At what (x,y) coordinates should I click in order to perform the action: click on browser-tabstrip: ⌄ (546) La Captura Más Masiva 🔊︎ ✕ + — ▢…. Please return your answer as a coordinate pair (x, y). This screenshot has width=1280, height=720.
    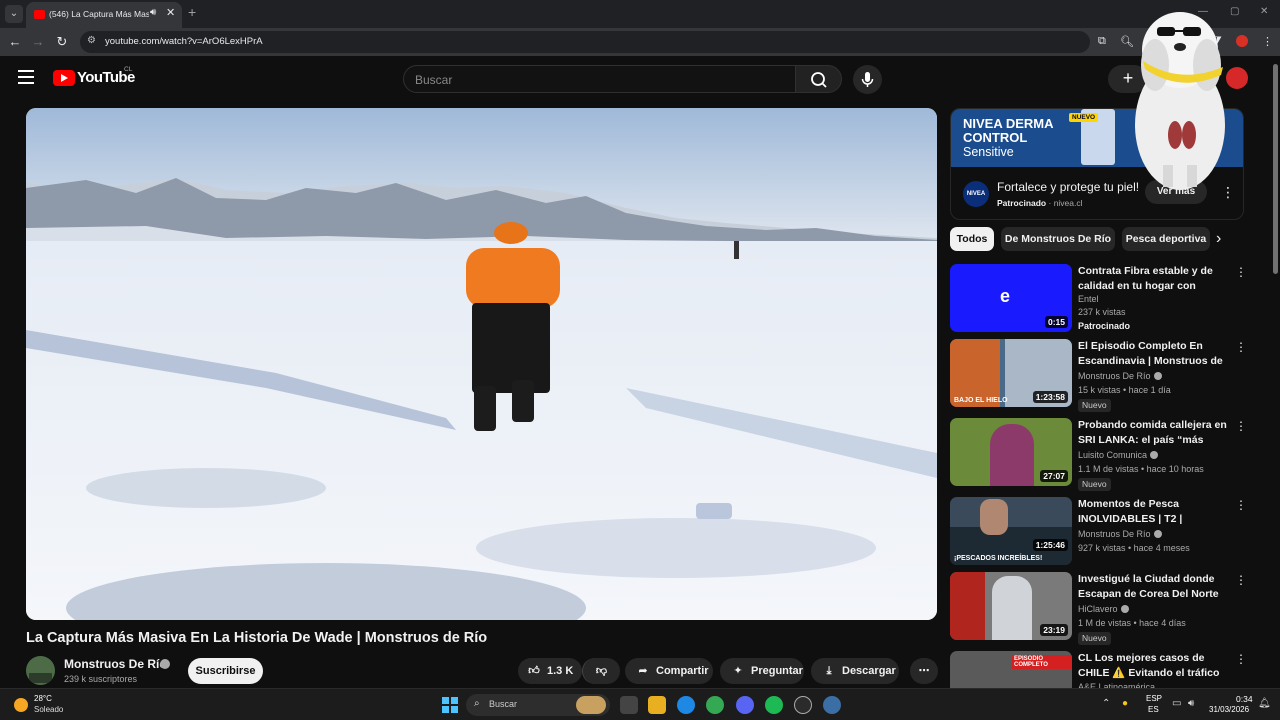
    Looking at the image, I should click on (640, 14).